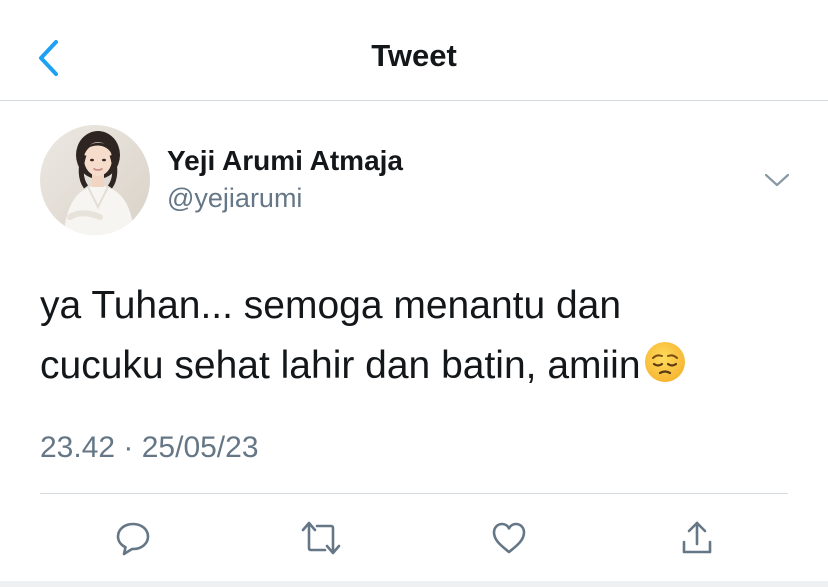 The image size is (828, 587). I want to click on page-title: Tweet, so click(414, 55).